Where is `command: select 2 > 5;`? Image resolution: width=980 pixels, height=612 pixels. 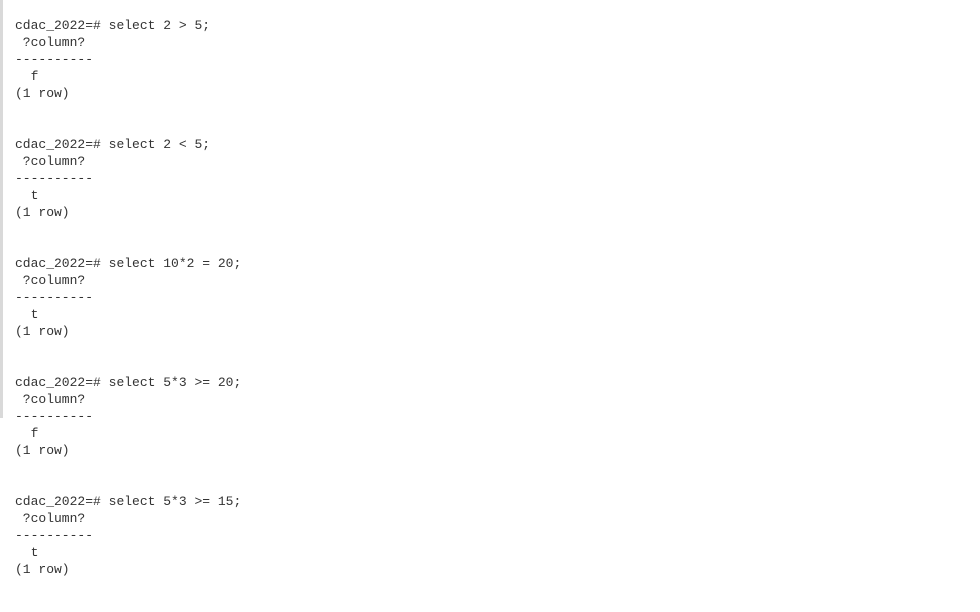
command: select 2 > 5; is located at coordinates (159, 25).